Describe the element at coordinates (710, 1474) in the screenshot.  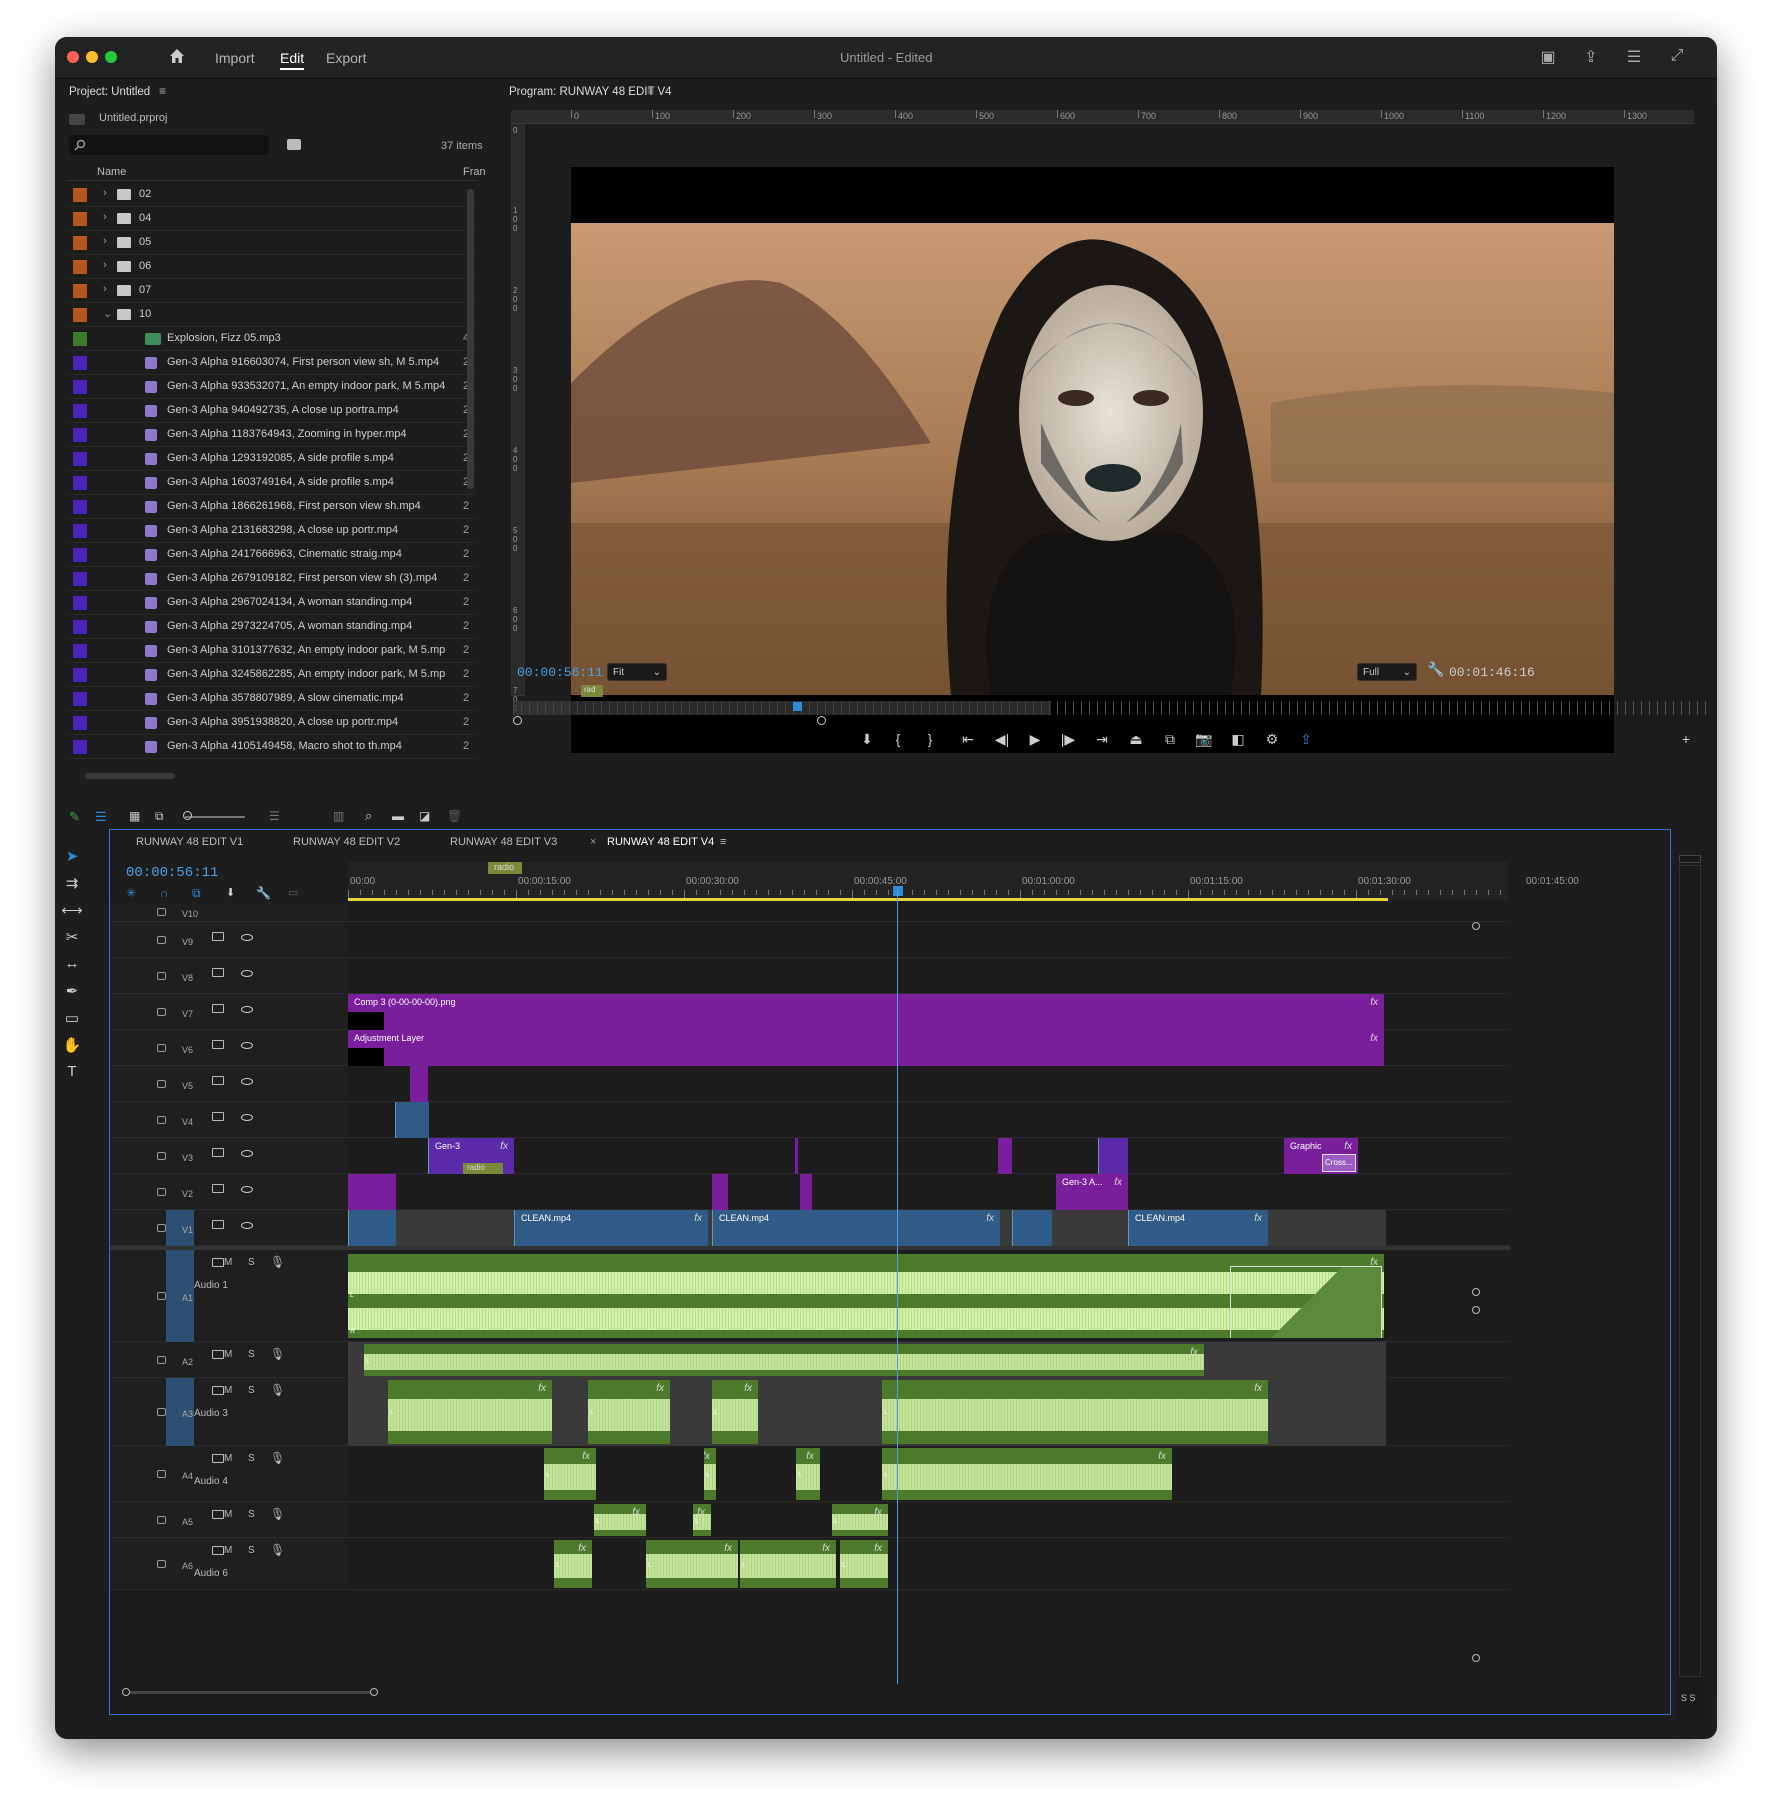
I see `clip-audio-4b: Lfx` at that location.